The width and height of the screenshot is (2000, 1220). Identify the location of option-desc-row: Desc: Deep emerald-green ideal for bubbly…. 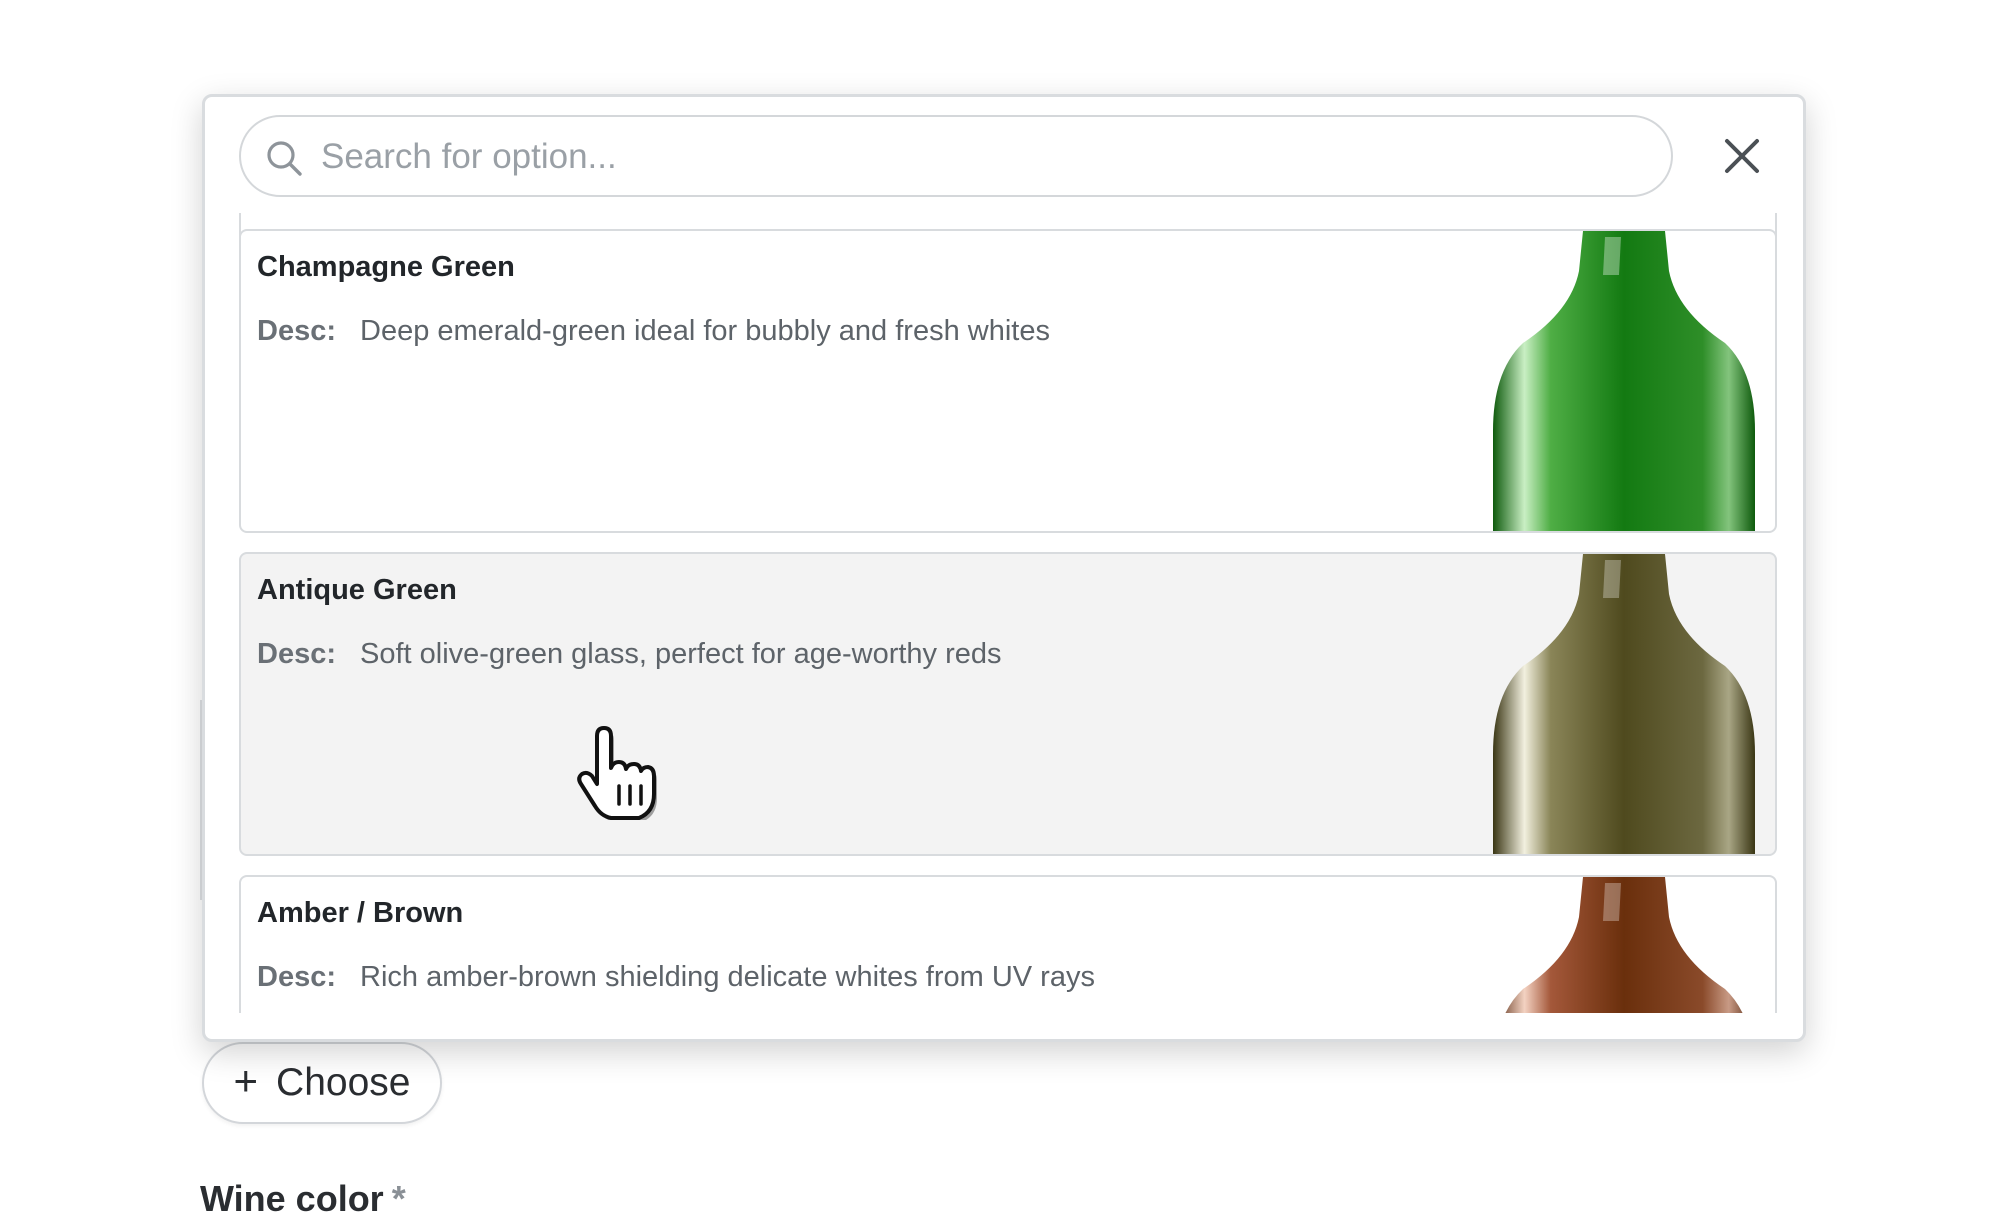
(653, 331).